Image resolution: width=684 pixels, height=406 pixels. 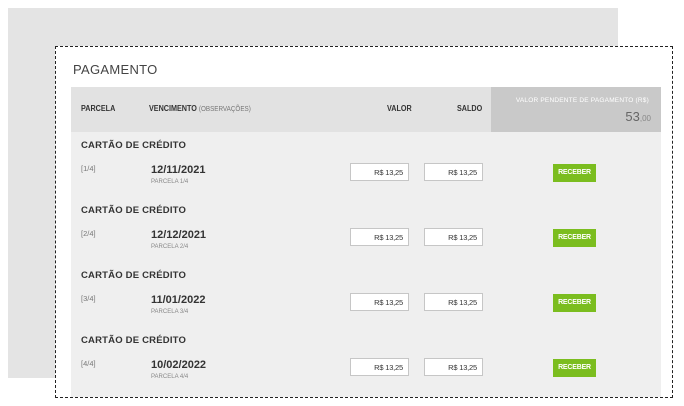 I want to click on installment-number: [3/4], so click(x=88, y=298).